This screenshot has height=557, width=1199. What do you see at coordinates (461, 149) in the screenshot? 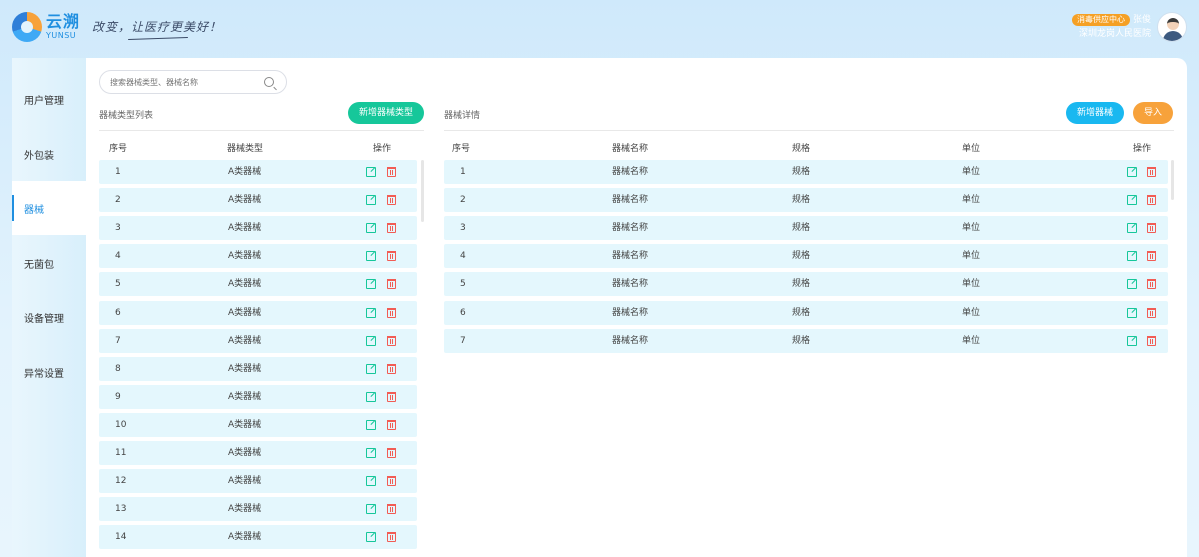
I see `column-header-index: 序号` at bounding box center [461, 149].